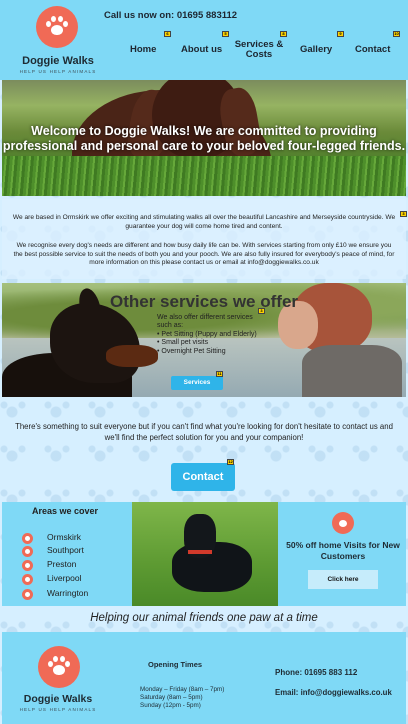 The height and width of the screenshot is (724, 408). I want to click on footer-phone: Phone: 01695 883 112, so click(316, 672).